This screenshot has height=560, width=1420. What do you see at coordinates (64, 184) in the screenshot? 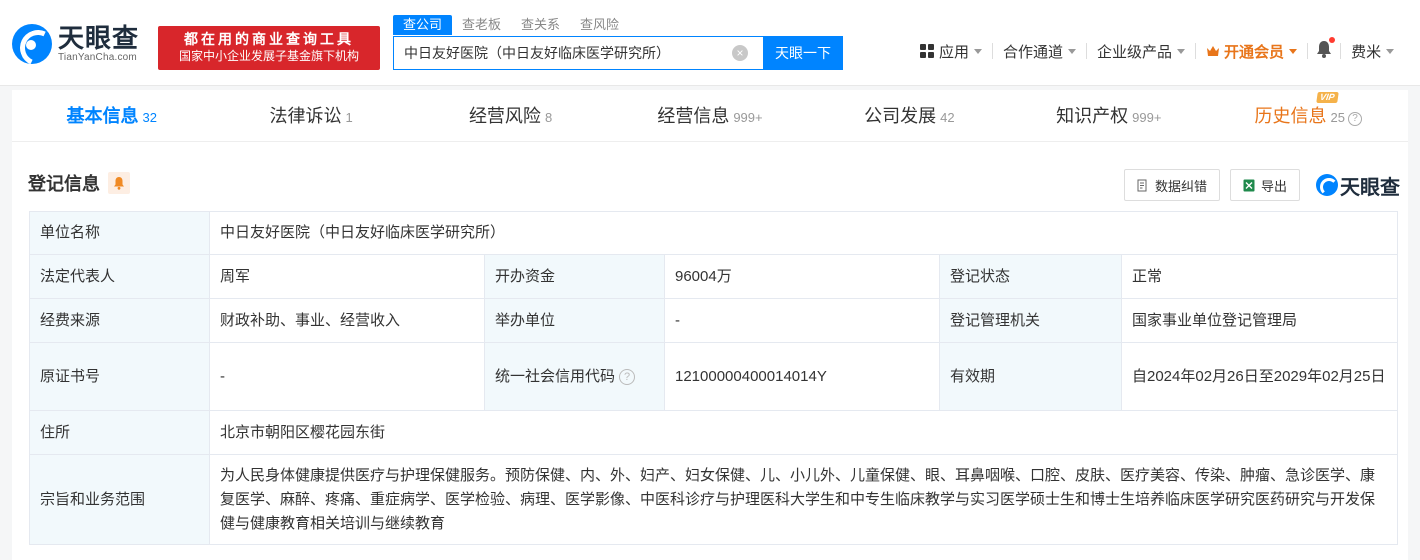
I see `section-title: 登记信息` at bounding box center [64, 184].